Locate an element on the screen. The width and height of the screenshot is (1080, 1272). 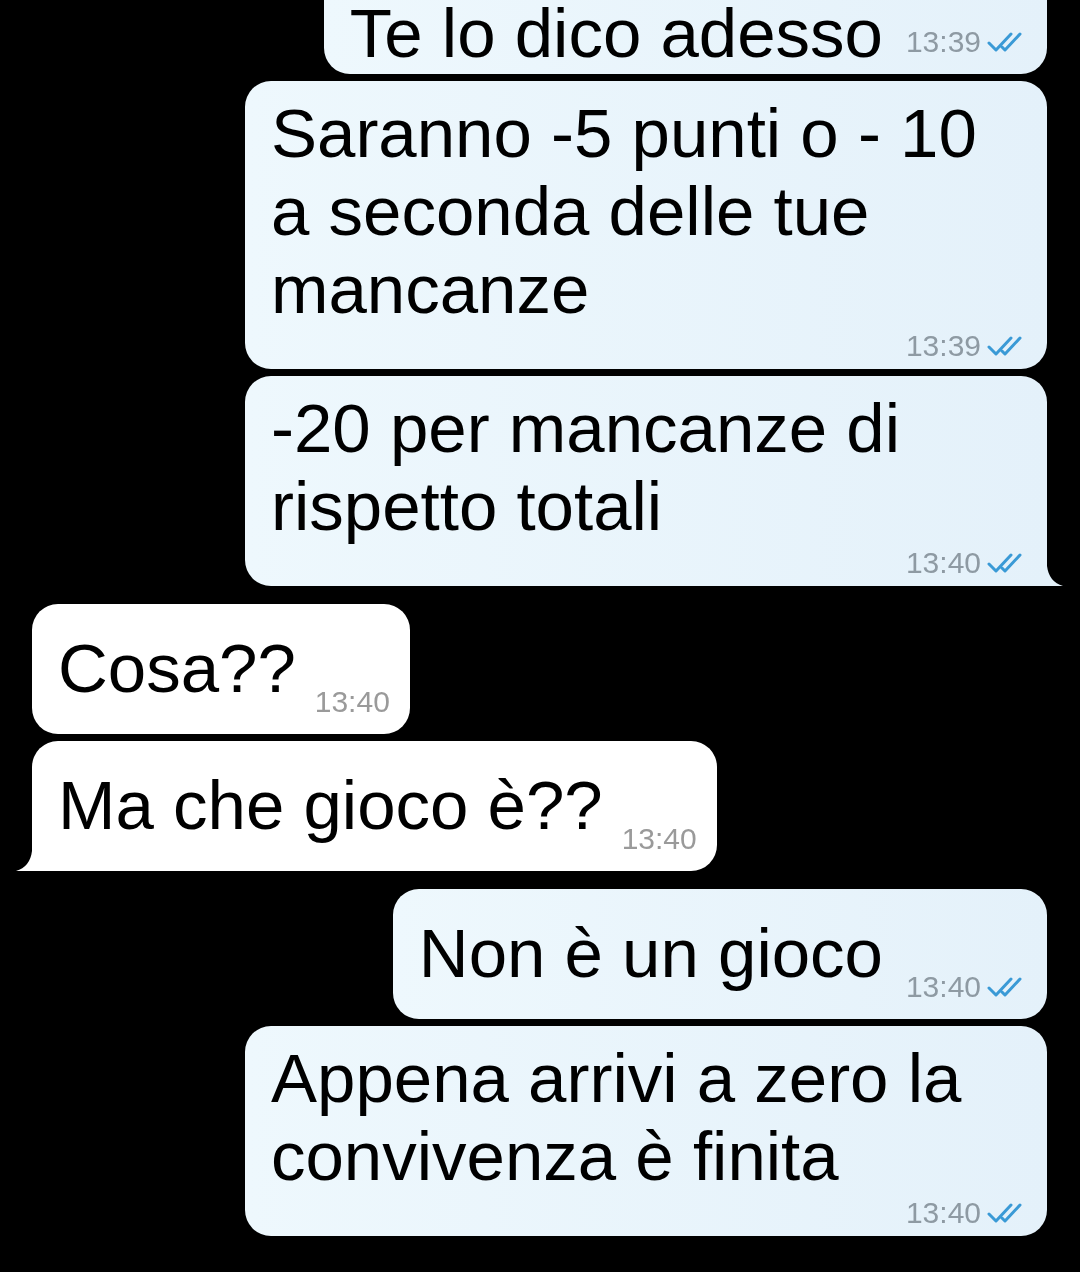
message-text: Ma che gioco è?? is located at coordinates (330, 805).